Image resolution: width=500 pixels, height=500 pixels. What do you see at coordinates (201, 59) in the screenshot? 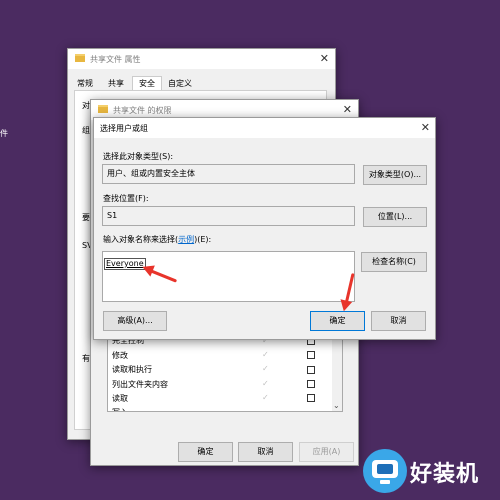
I see `properties-titlebar: 共享文件 属性 ✕` at bounding box center [201, 59].